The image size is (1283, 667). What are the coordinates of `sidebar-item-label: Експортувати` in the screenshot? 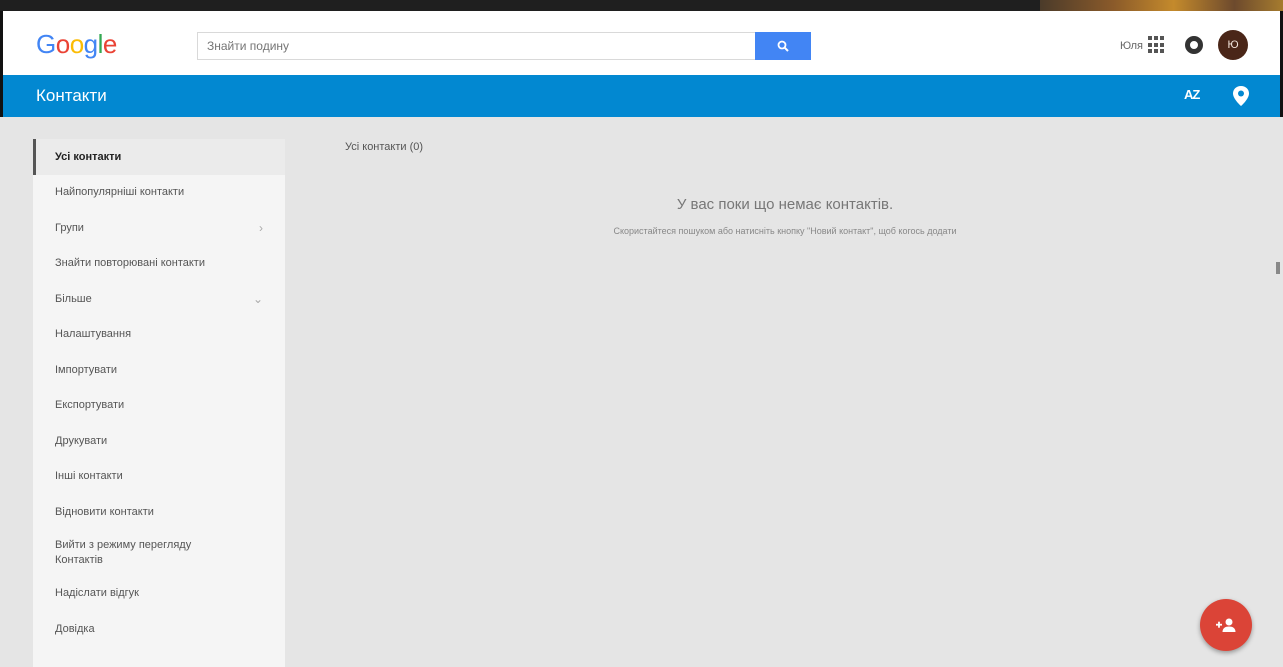 It's located at (90, 405).